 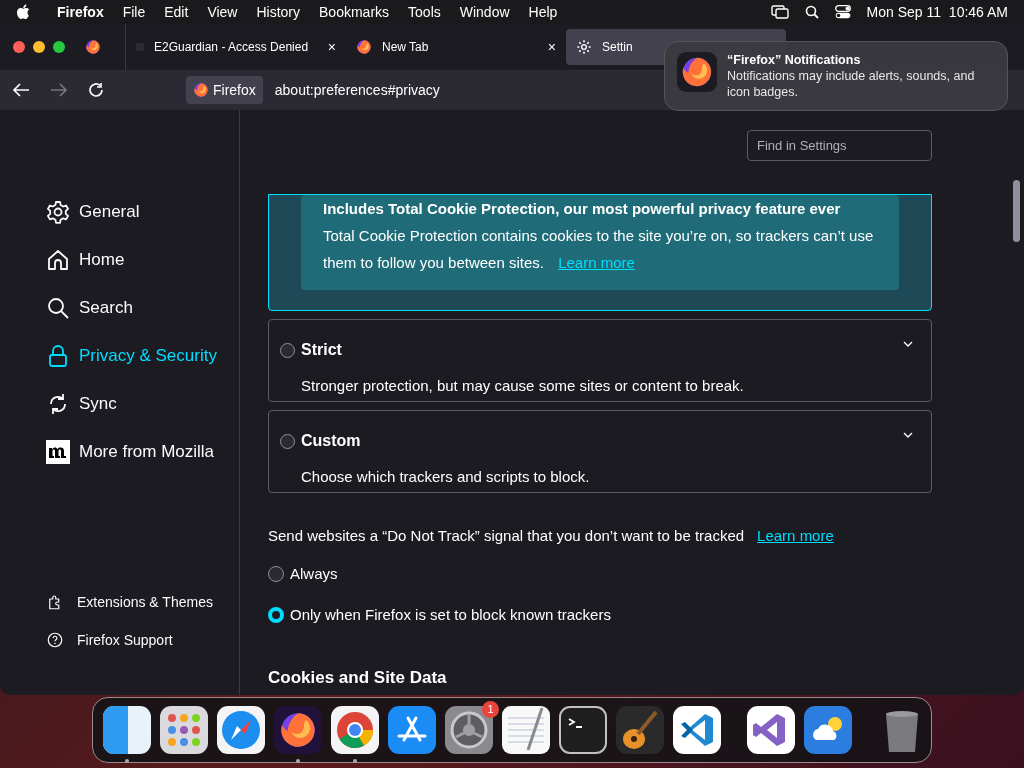 What do you see at coordinates (446, 477) in the screenshot?
I see `option-description: Choose which trackers and scripts to block.` at bounding box center [446, 477].